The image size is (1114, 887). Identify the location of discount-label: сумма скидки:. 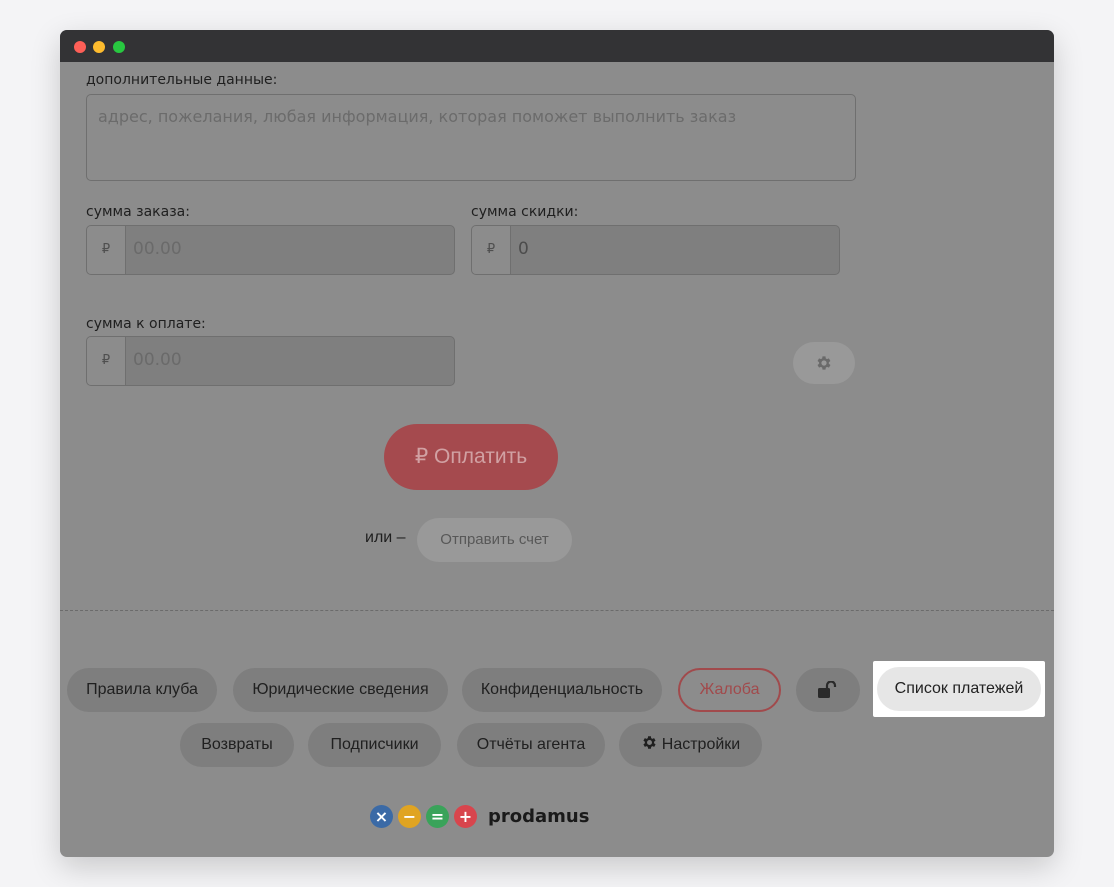
(525, 212).